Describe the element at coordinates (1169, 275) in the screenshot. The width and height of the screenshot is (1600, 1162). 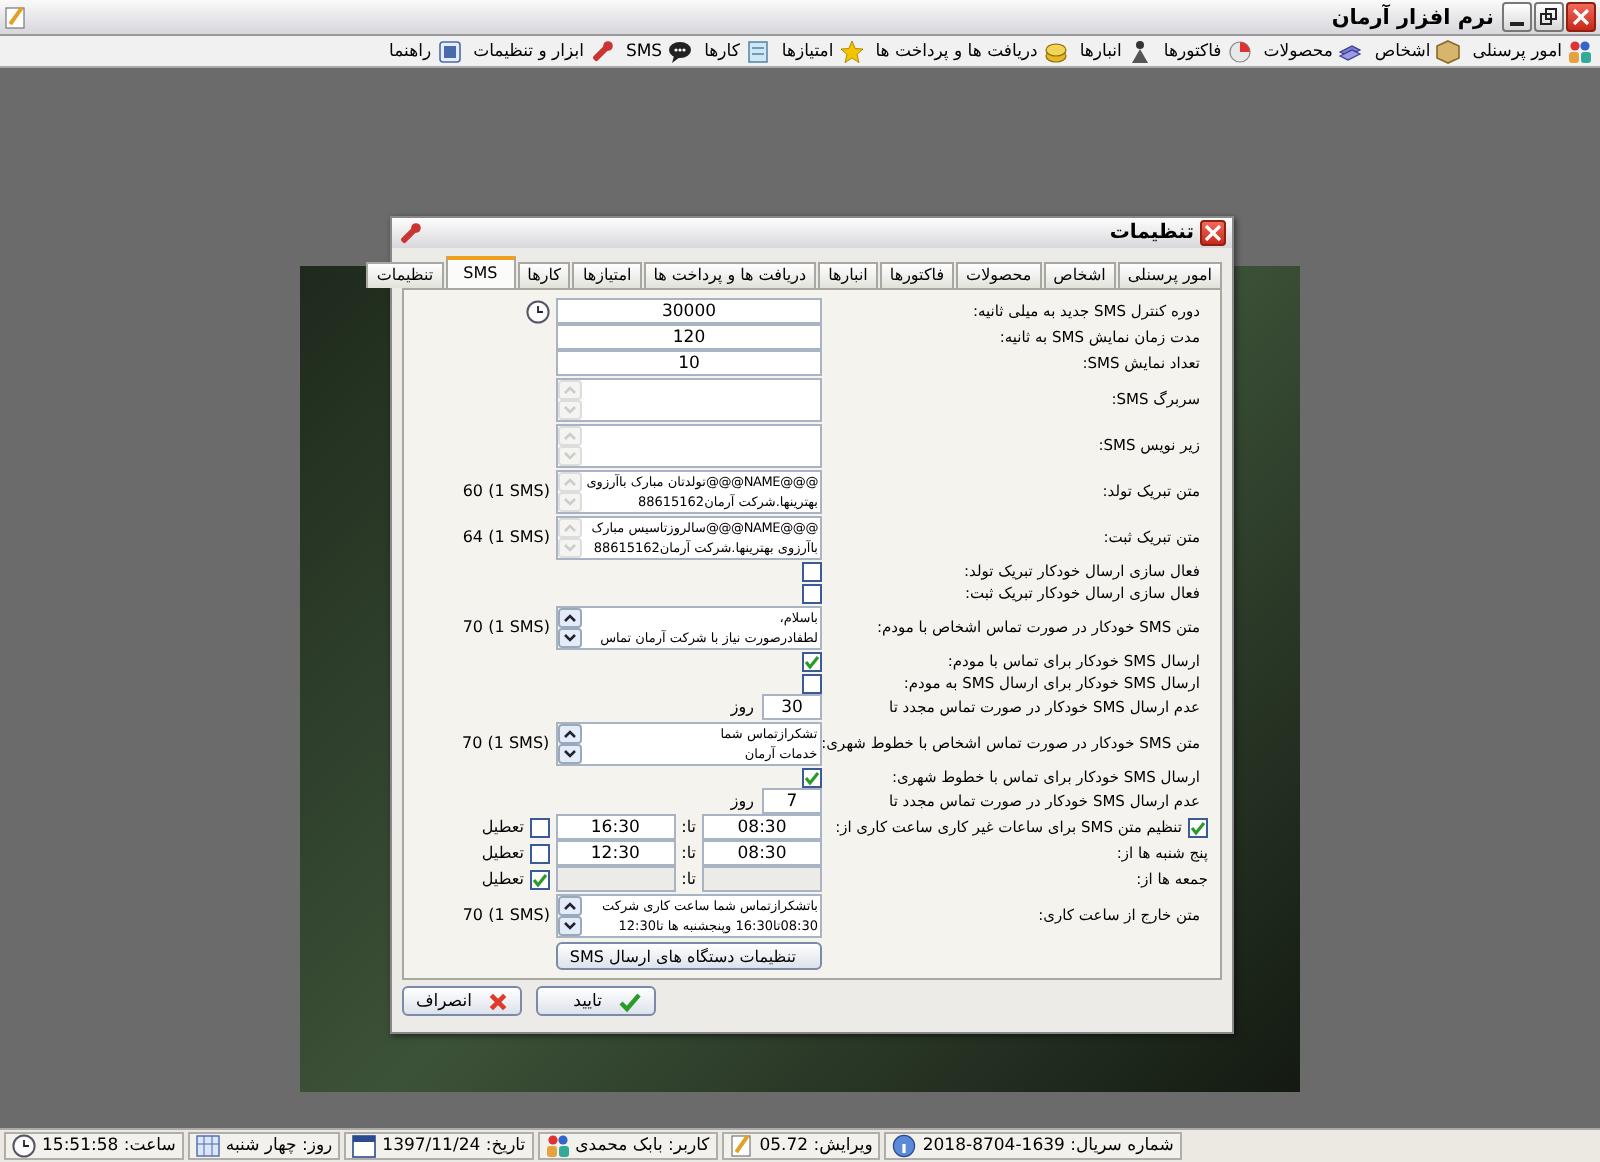
I see `tab: امور پرسنلی` at that location.